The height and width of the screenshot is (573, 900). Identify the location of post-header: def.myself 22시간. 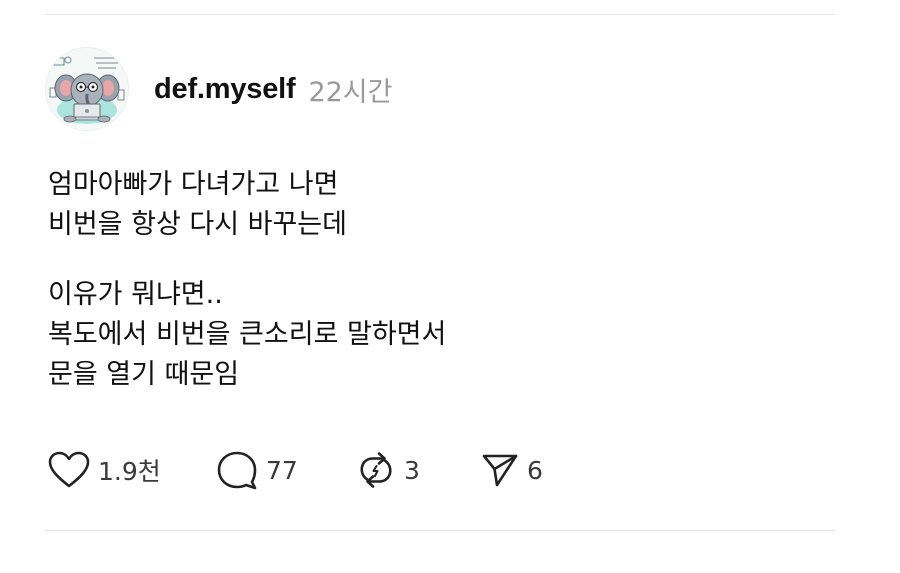
(219, 89).